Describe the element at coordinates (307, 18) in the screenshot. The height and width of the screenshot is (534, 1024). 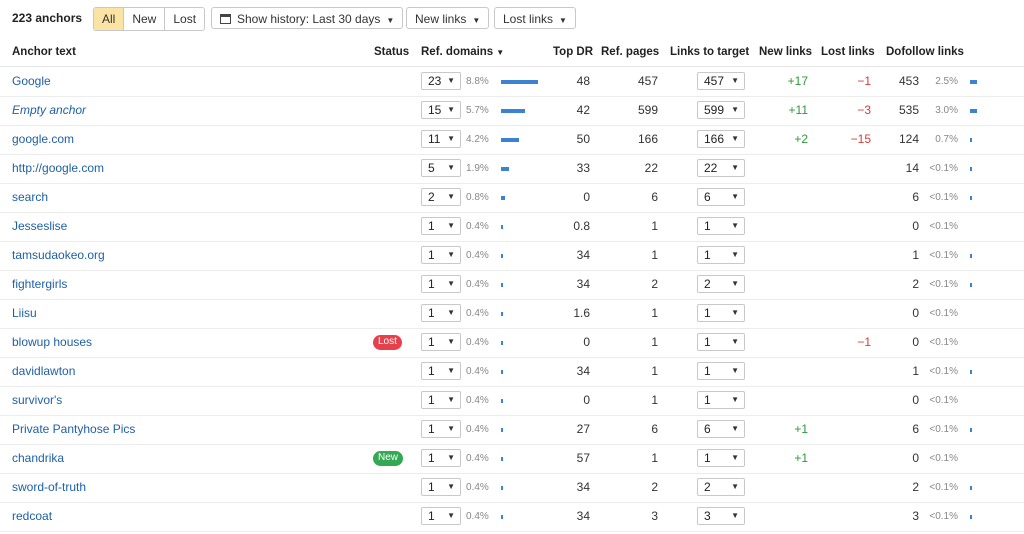
I see `history-dropdown: Show history: Last 30 days ▼` at that location.